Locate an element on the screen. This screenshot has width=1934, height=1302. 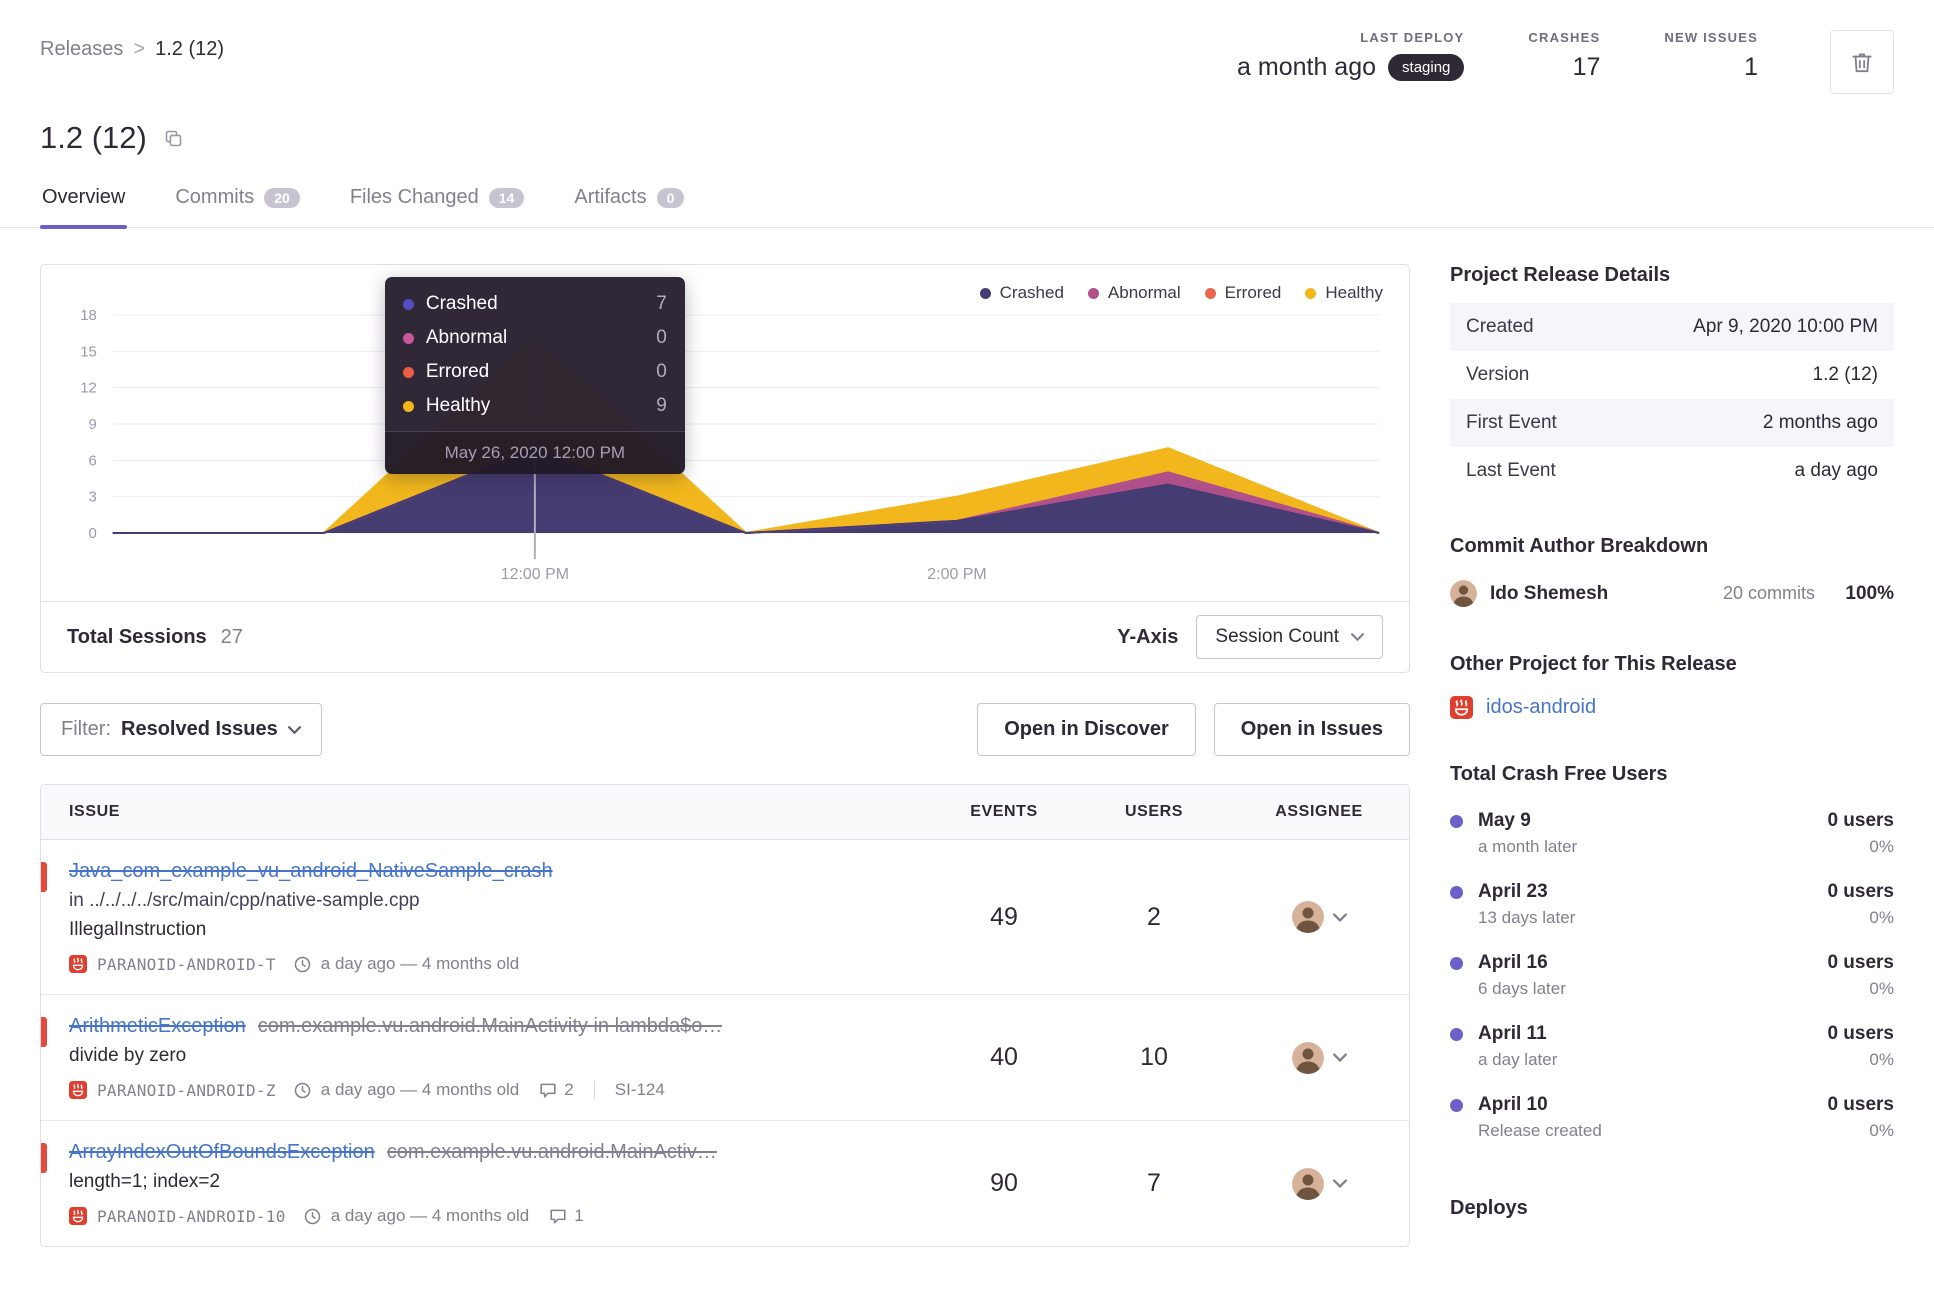
issue-title-link: ArrayIndexOutOfBoundsException is located at coordinates (222, 1152).